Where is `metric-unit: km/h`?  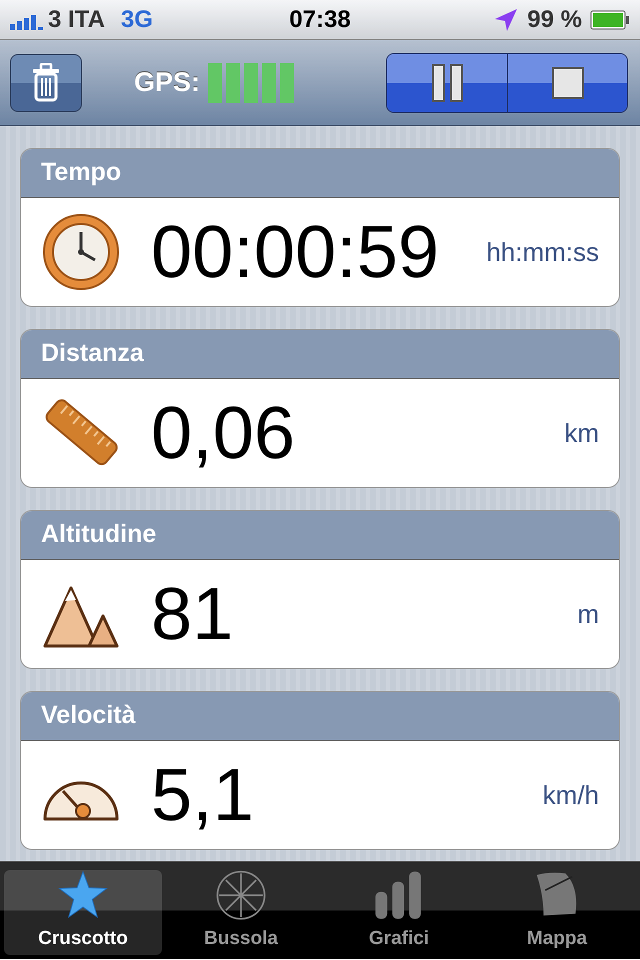 metric-unit: km/h is located at coordinates (570, 795).